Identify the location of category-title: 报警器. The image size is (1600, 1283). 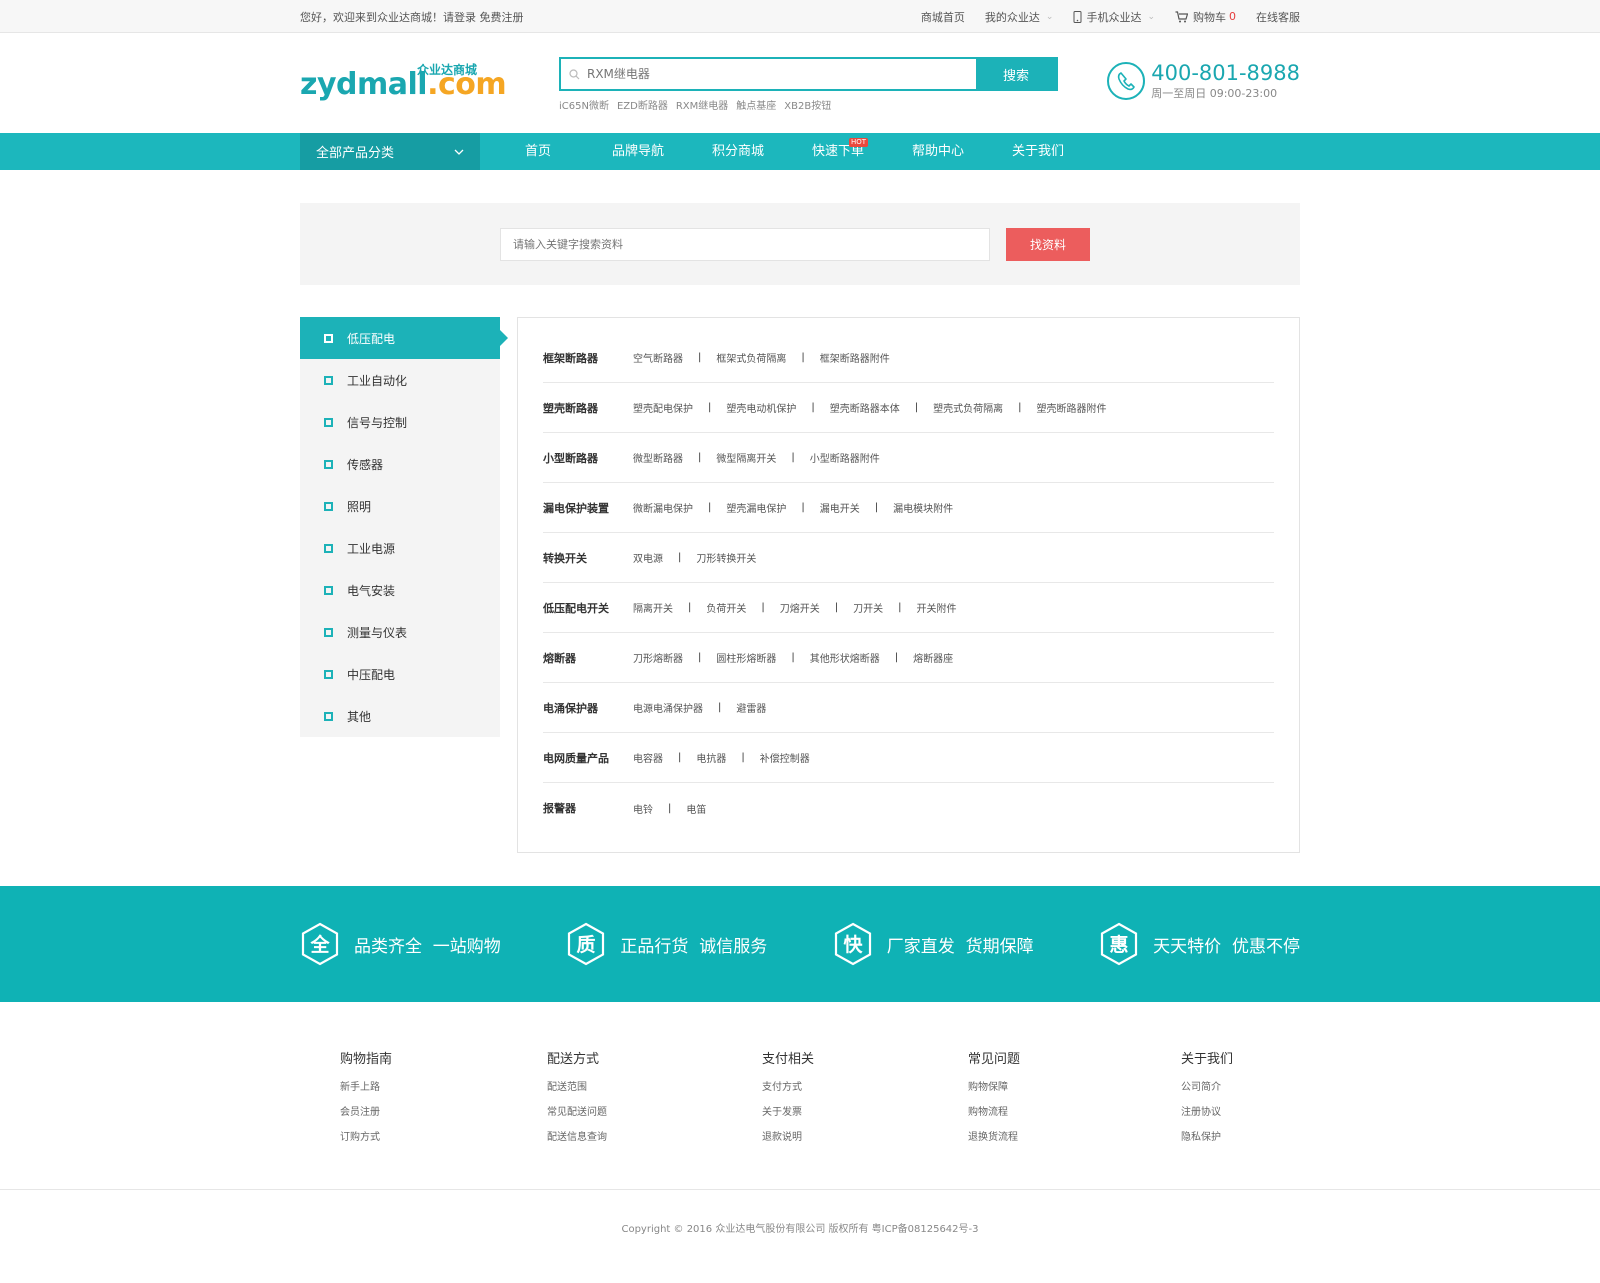
(588, 808).